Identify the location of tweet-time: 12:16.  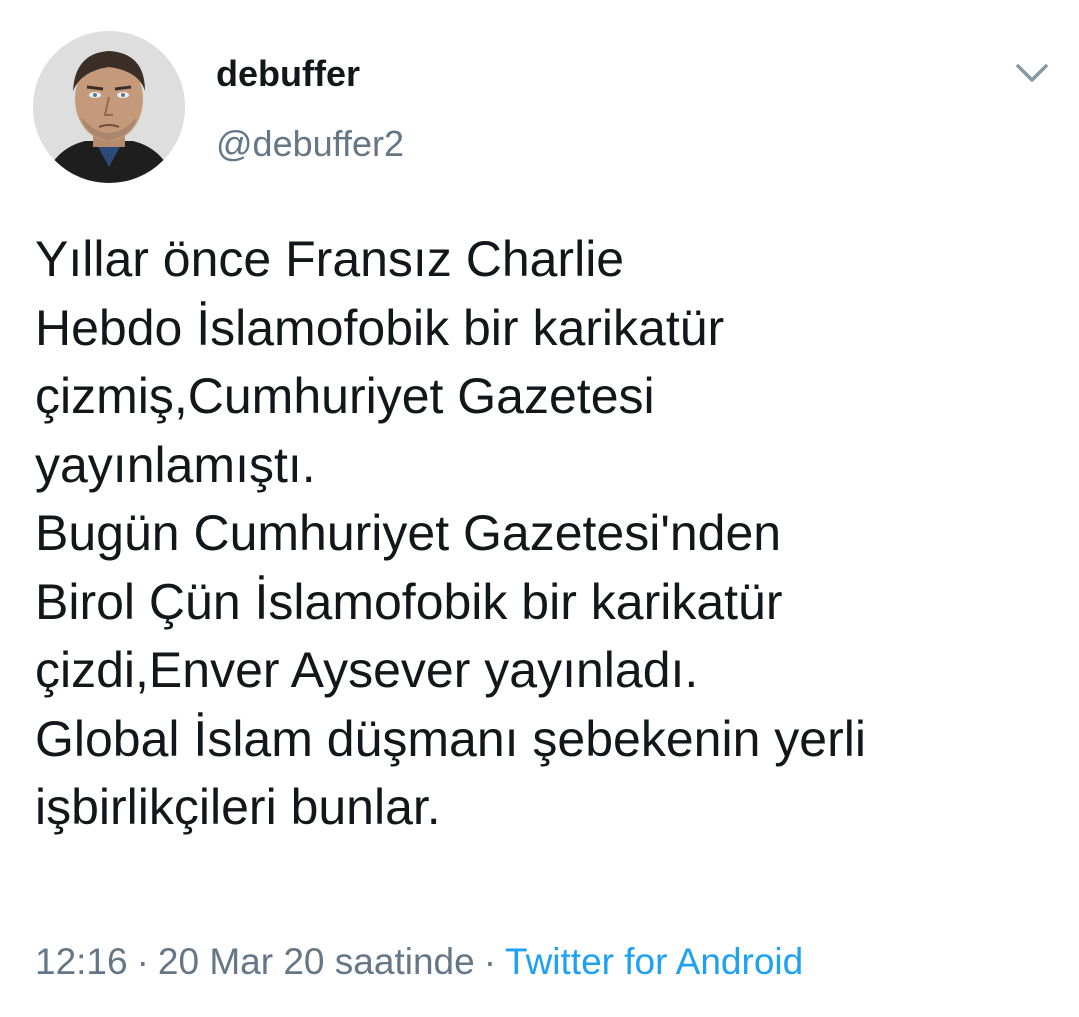
(81, 961).